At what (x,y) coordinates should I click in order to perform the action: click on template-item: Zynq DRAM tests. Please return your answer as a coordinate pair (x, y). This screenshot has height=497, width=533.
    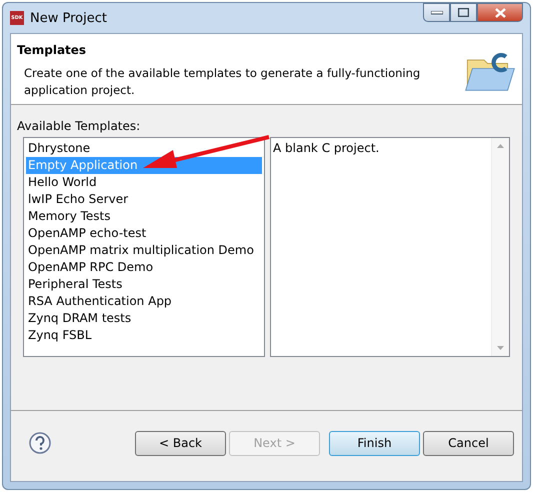
    Looking at the image, I should click on (144, 318).